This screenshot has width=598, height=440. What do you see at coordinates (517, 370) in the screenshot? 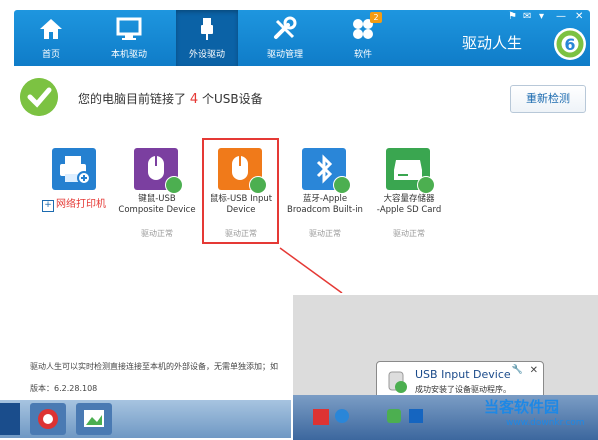
I see `wrench-icon: 🔧` at bounding box center [517, 370].